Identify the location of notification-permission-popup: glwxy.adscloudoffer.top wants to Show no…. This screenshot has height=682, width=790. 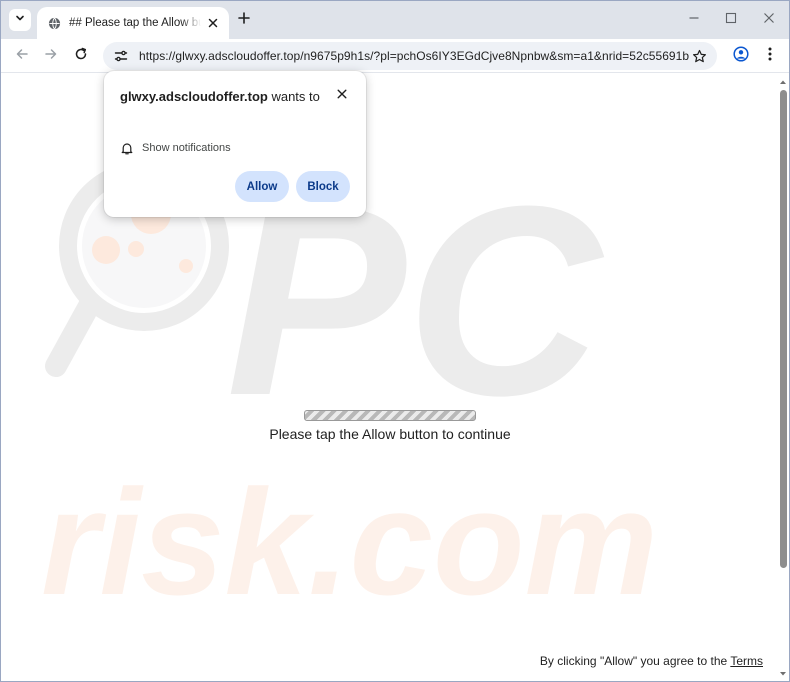
(235, 144).